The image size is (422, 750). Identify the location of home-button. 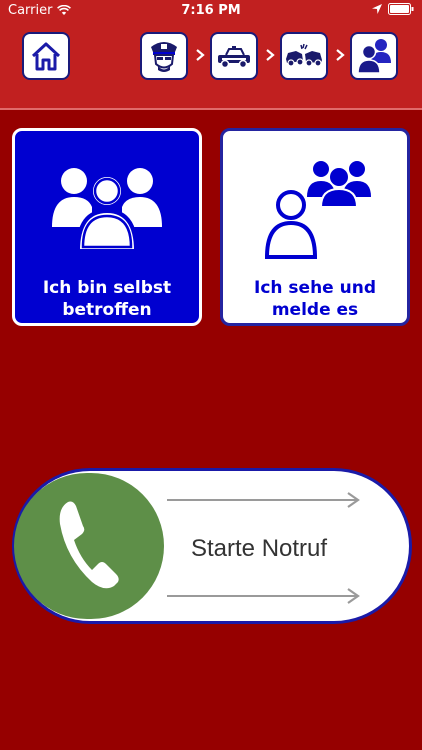
(46, 56).